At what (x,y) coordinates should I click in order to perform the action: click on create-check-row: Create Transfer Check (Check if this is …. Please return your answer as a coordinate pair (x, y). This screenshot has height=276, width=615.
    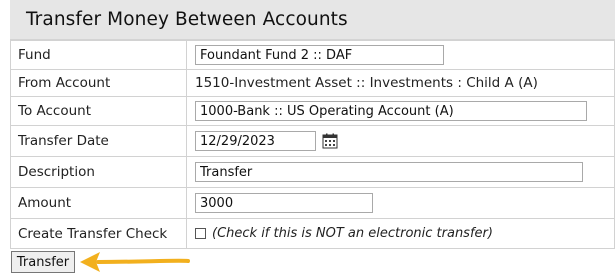
    Looking at the image, I should click on (312, 233).